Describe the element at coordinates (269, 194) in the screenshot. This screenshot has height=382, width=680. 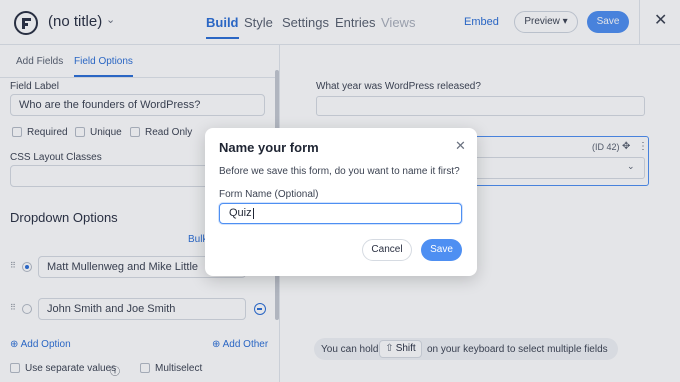
I see `form-name-label: Form Name (Optional)` at that location.